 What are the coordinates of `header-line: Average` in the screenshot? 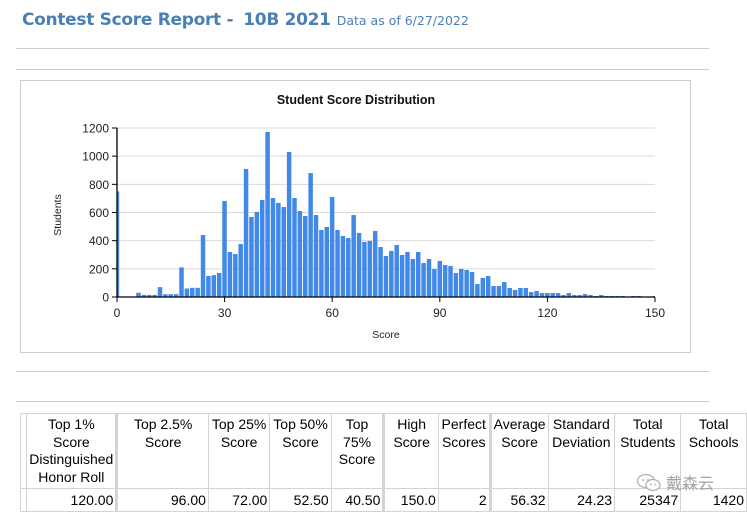 It's located at (519, 424).